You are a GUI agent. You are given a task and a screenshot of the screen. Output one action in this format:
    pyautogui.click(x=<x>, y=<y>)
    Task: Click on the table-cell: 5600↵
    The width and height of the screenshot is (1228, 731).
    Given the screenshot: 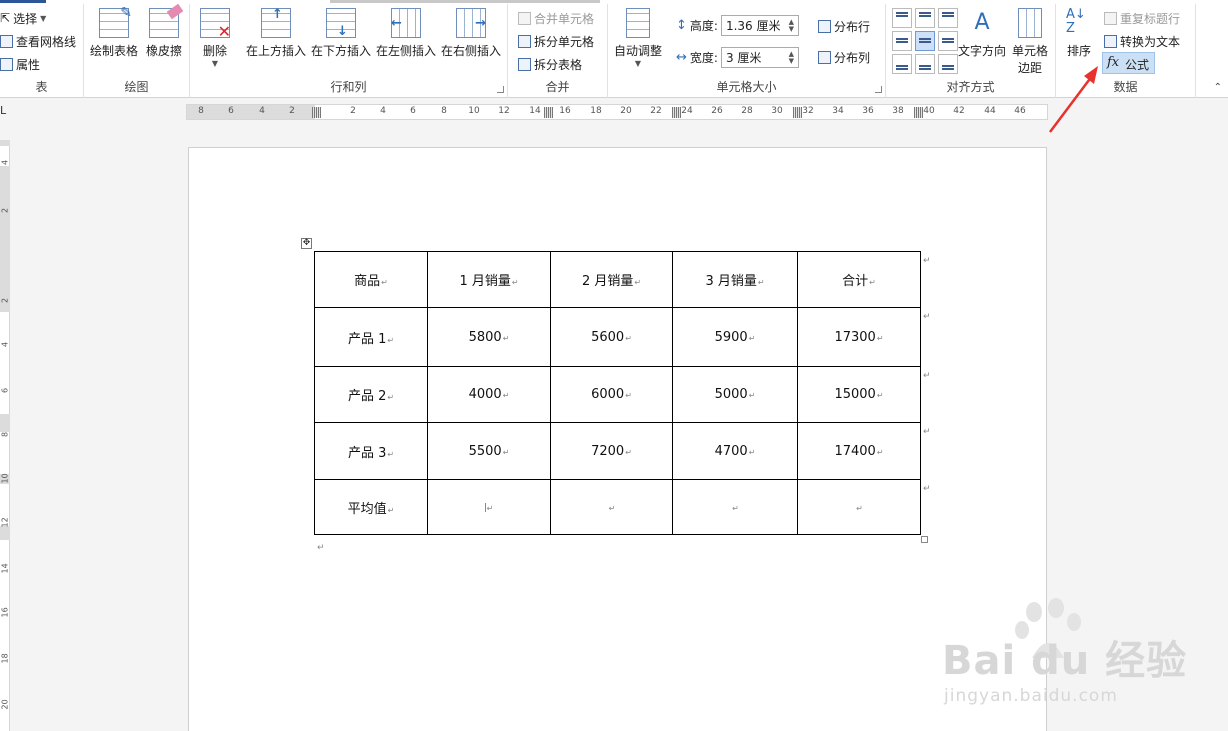 What is the action you would take?
    pyautogui.click(x=611, y=337)
    